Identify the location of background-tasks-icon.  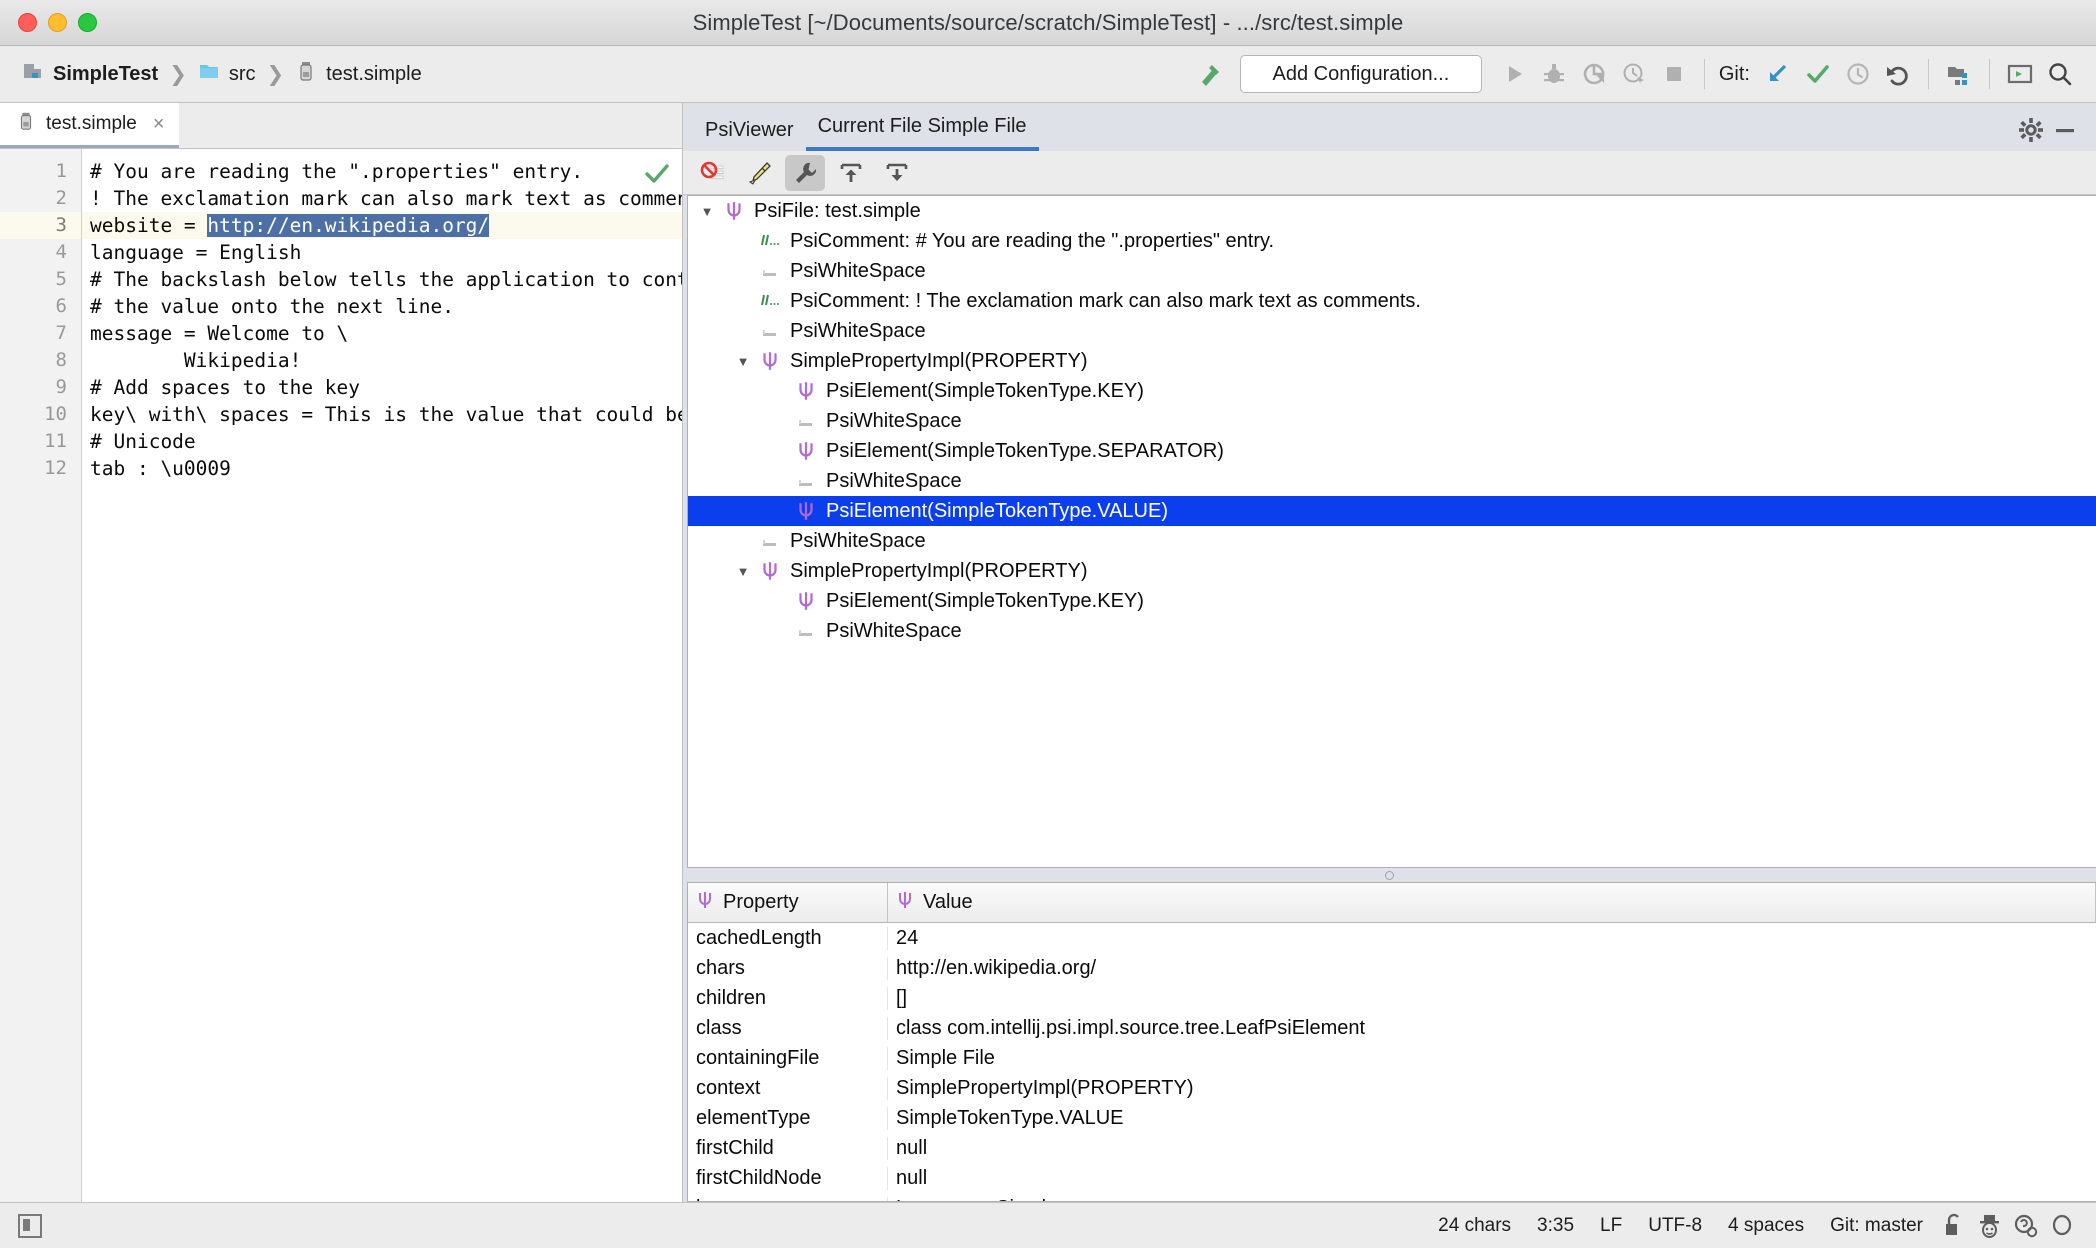
(2026, 1226).